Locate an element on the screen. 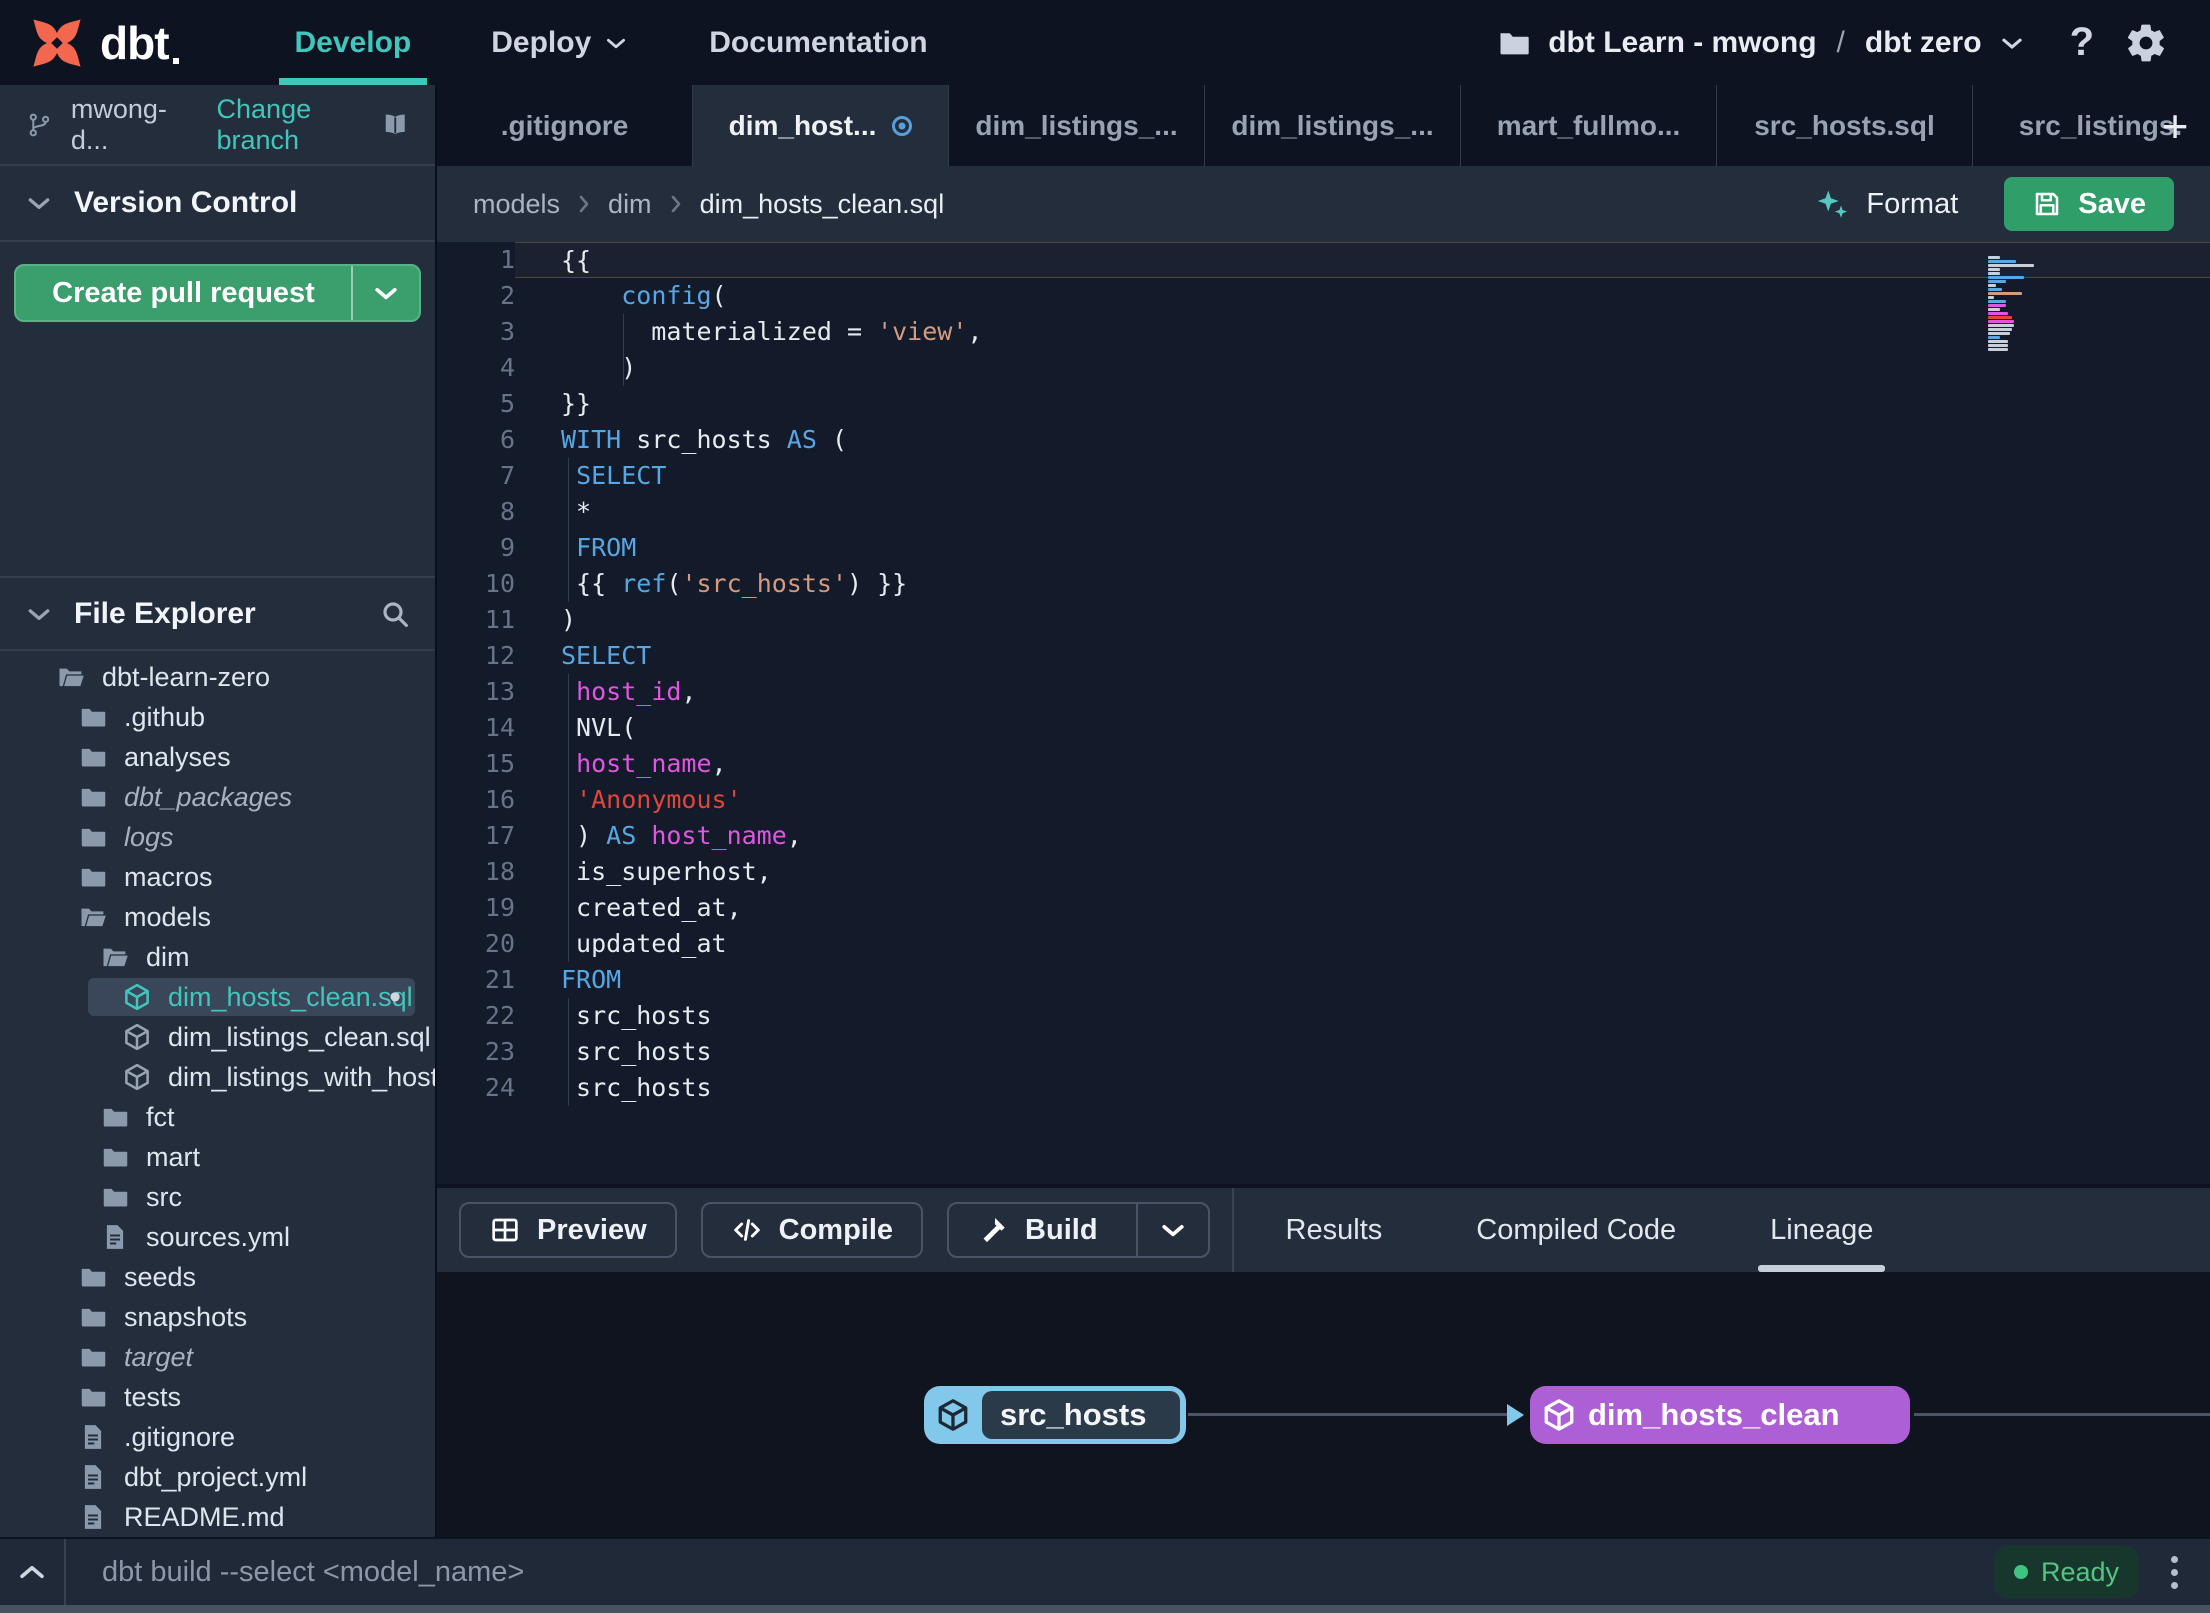 The height and width of the screenshot is (1613, 2210). expand-command-bar is located at coordinates (33, 1572).